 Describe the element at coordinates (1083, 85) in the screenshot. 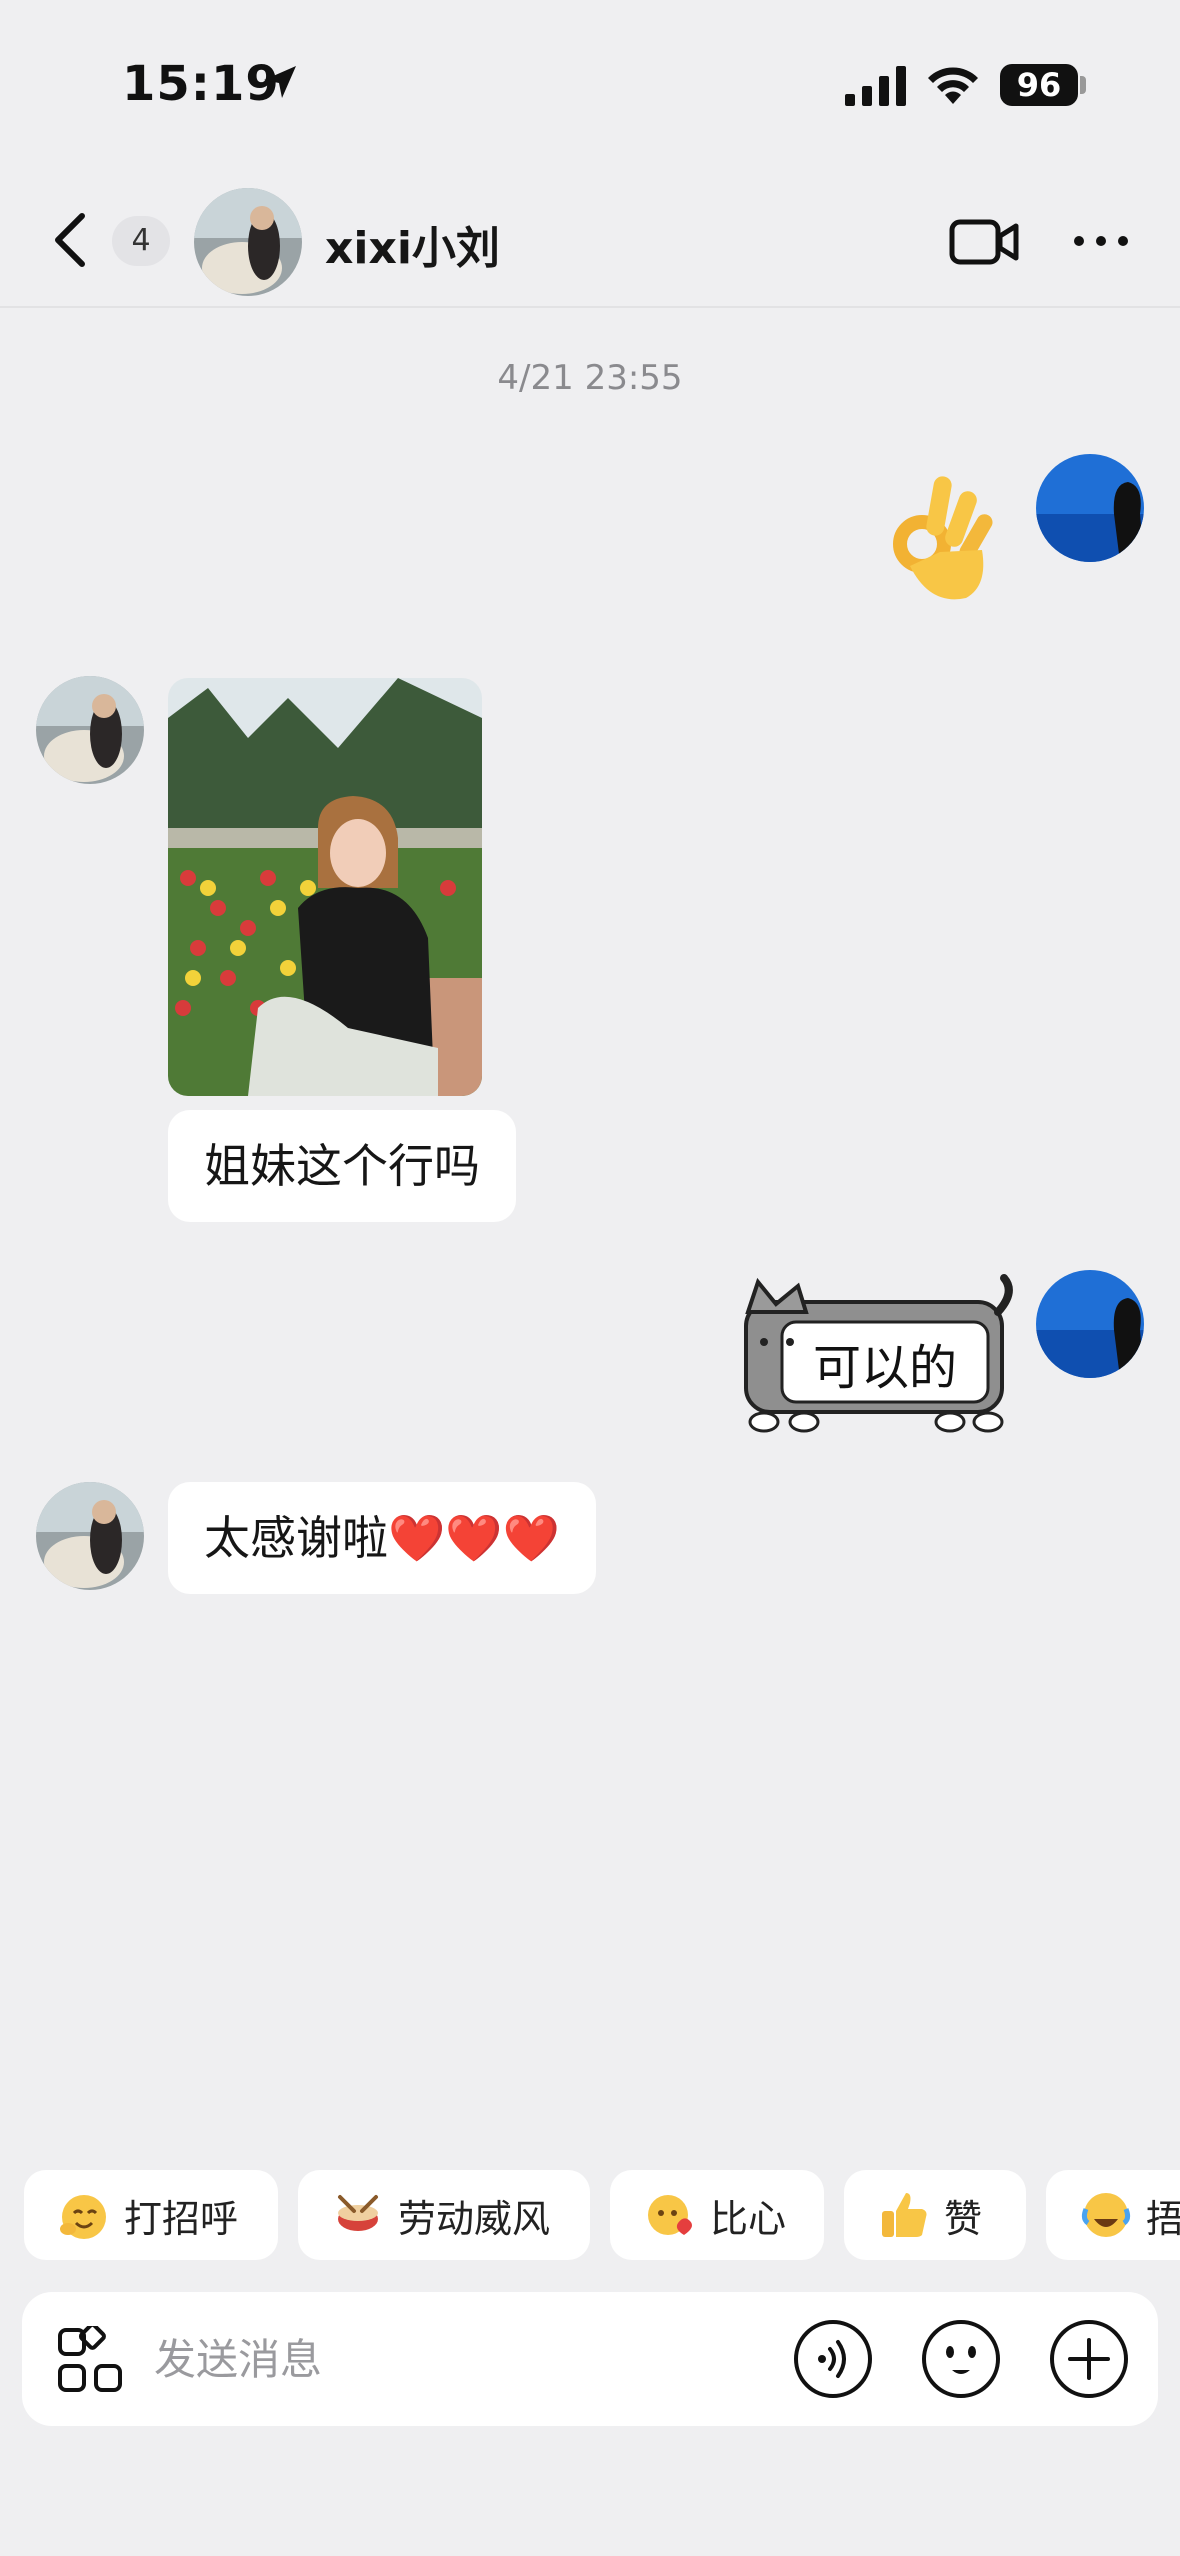

I see `battery-tip` at that location.